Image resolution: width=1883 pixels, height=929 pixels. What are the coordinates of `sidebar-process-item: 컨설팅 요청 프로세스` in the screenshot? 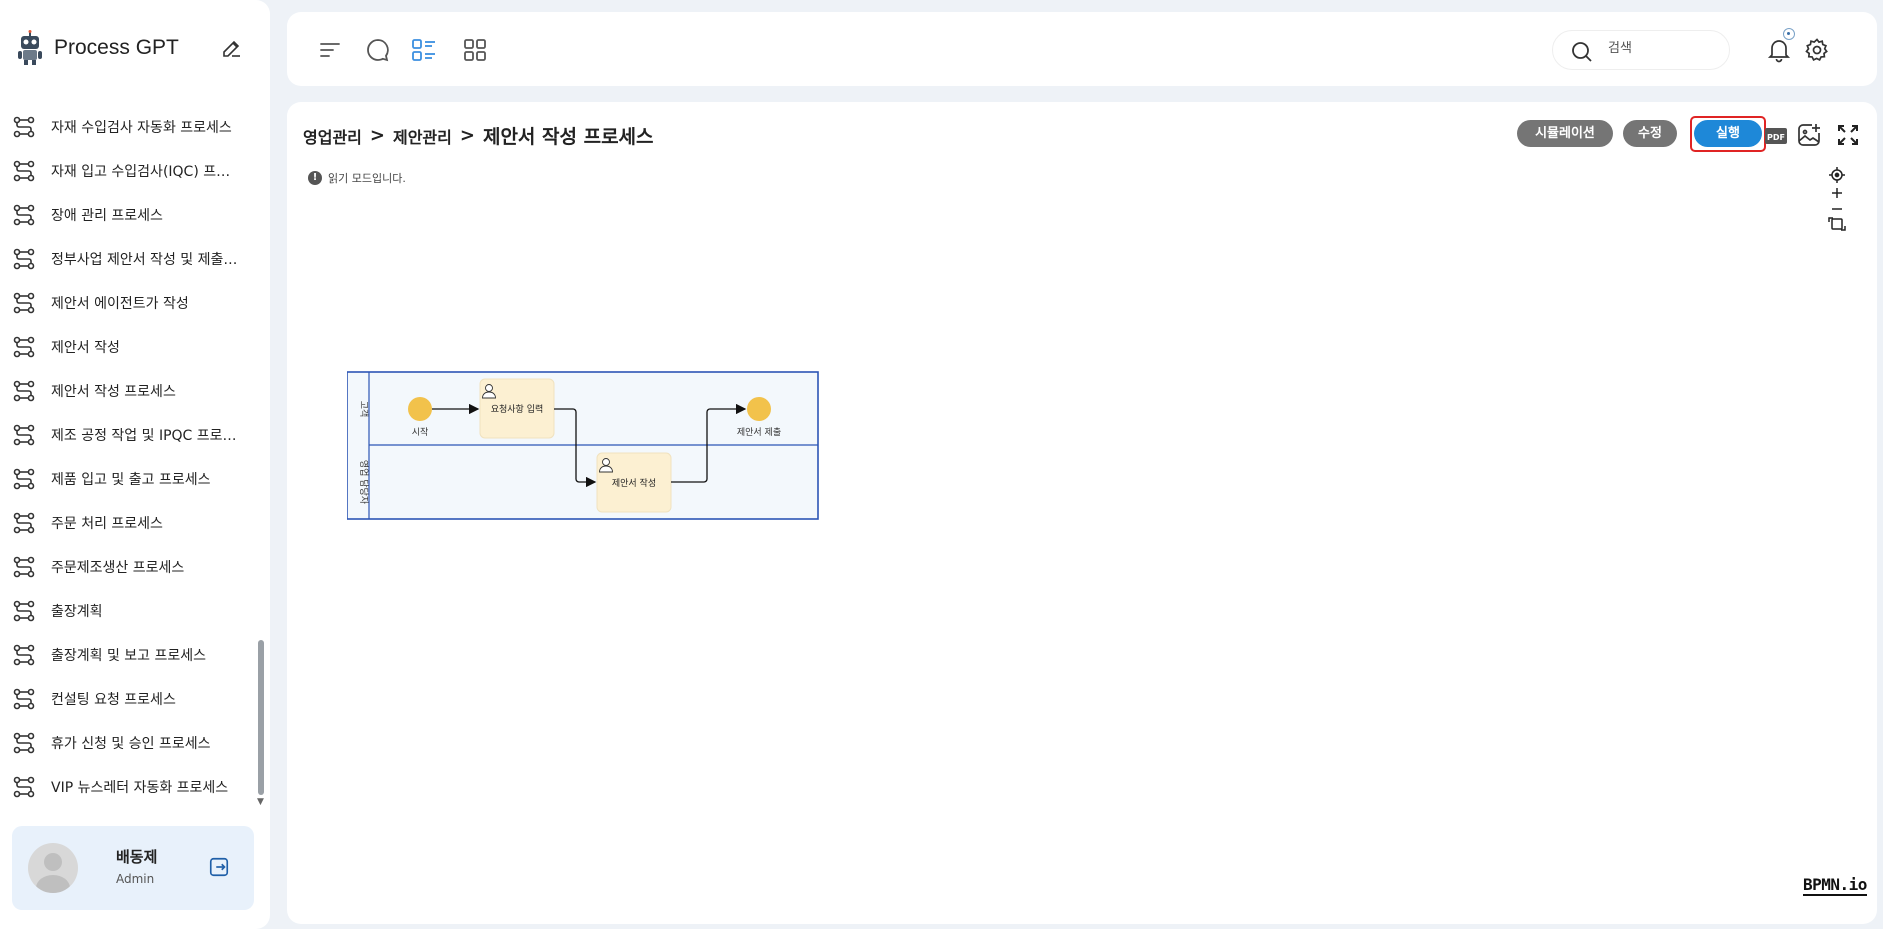 It's located at (127, 699).